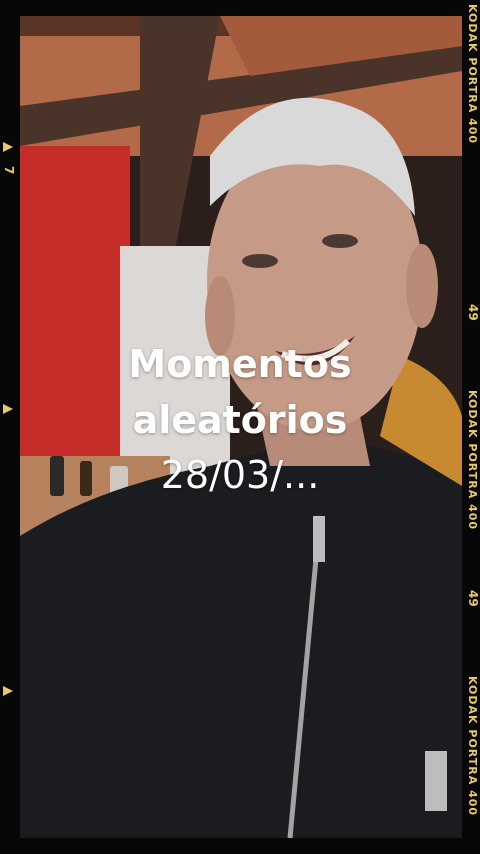 This screenshot has width=480, height=854. I want to click on film-frame-number-2: 49, so click(473, 598).